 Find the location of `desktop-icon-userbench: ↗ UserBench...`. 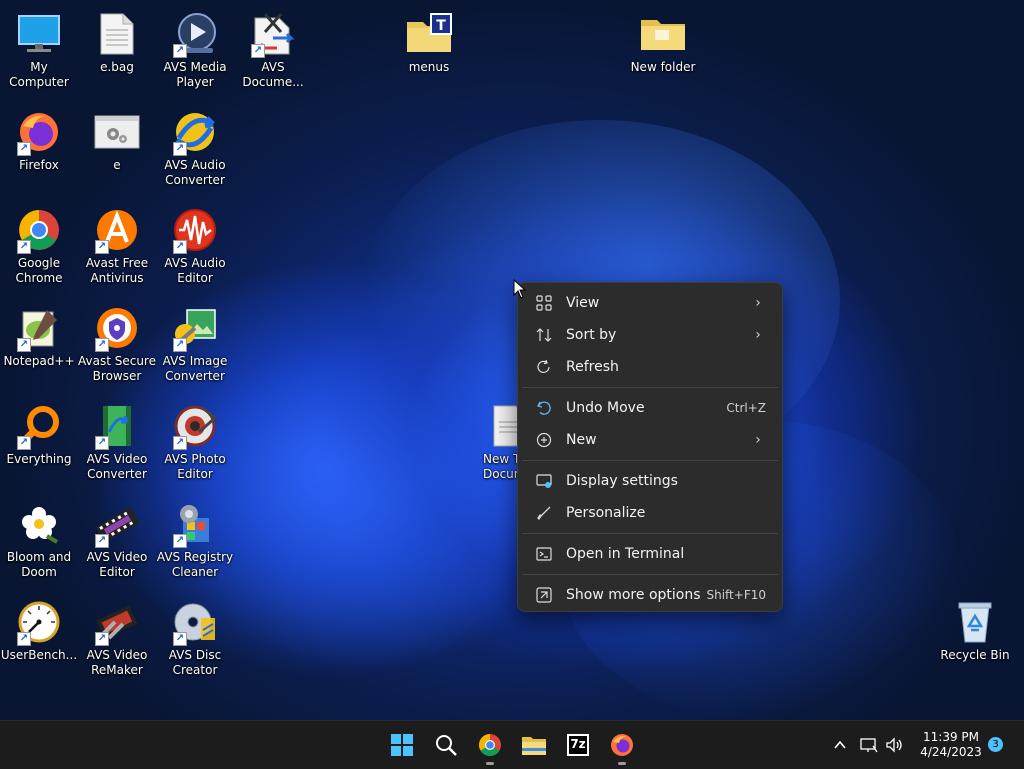

desktop-icon-userbench: ↗ UserBench... is located at coordinates (39, 627).